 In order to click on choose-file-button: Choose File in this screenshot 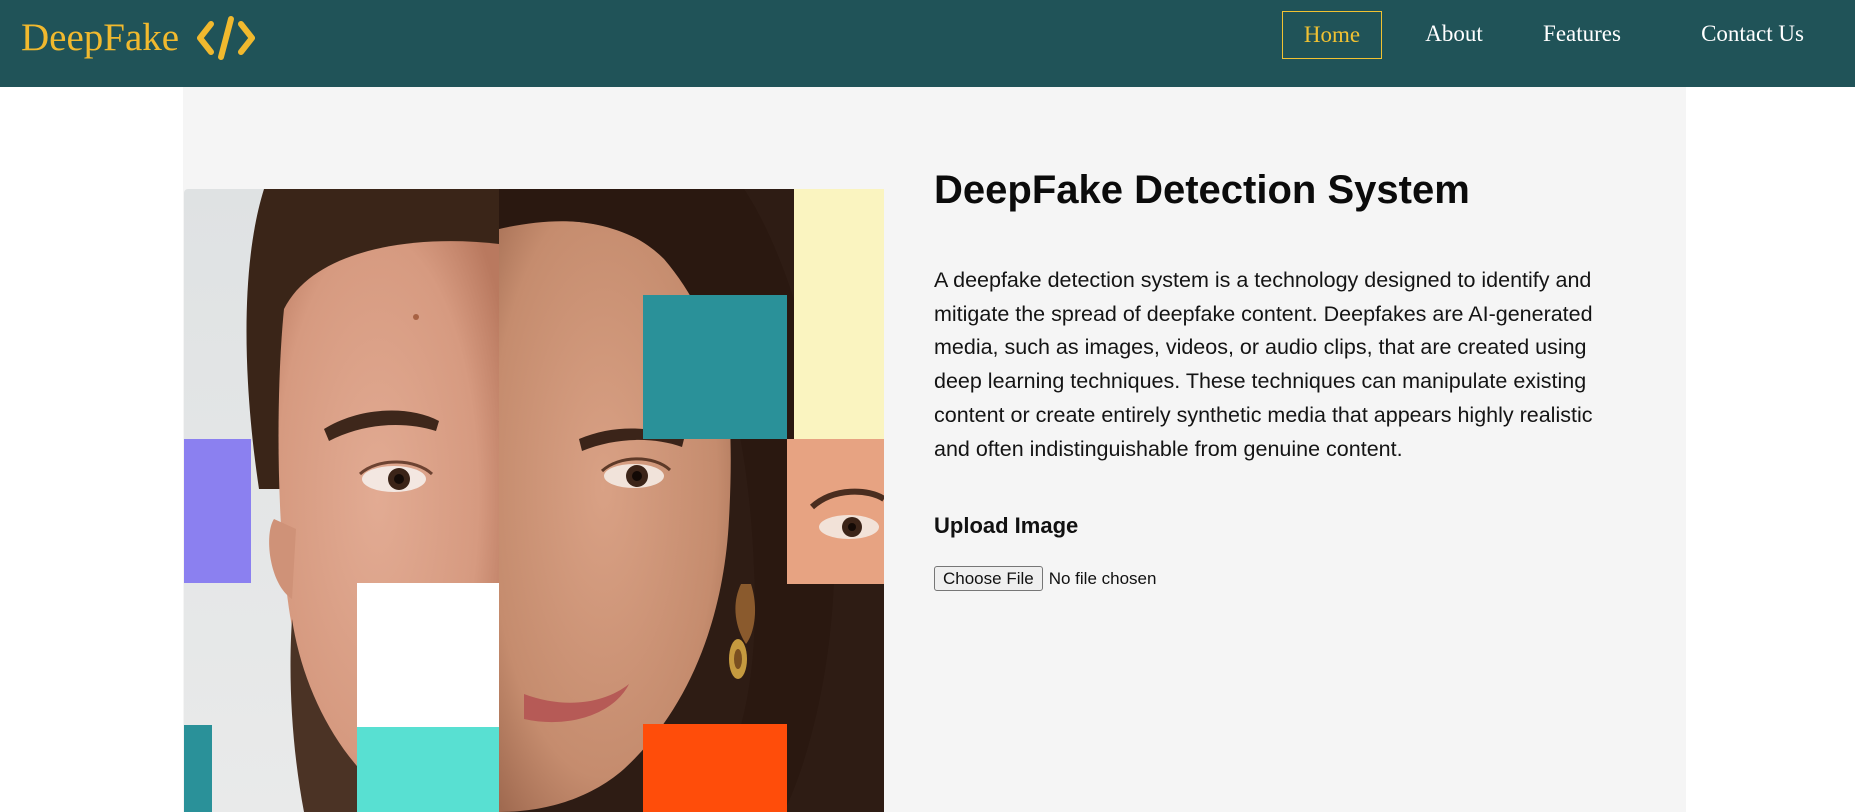, I will do `click(988, 578)`.